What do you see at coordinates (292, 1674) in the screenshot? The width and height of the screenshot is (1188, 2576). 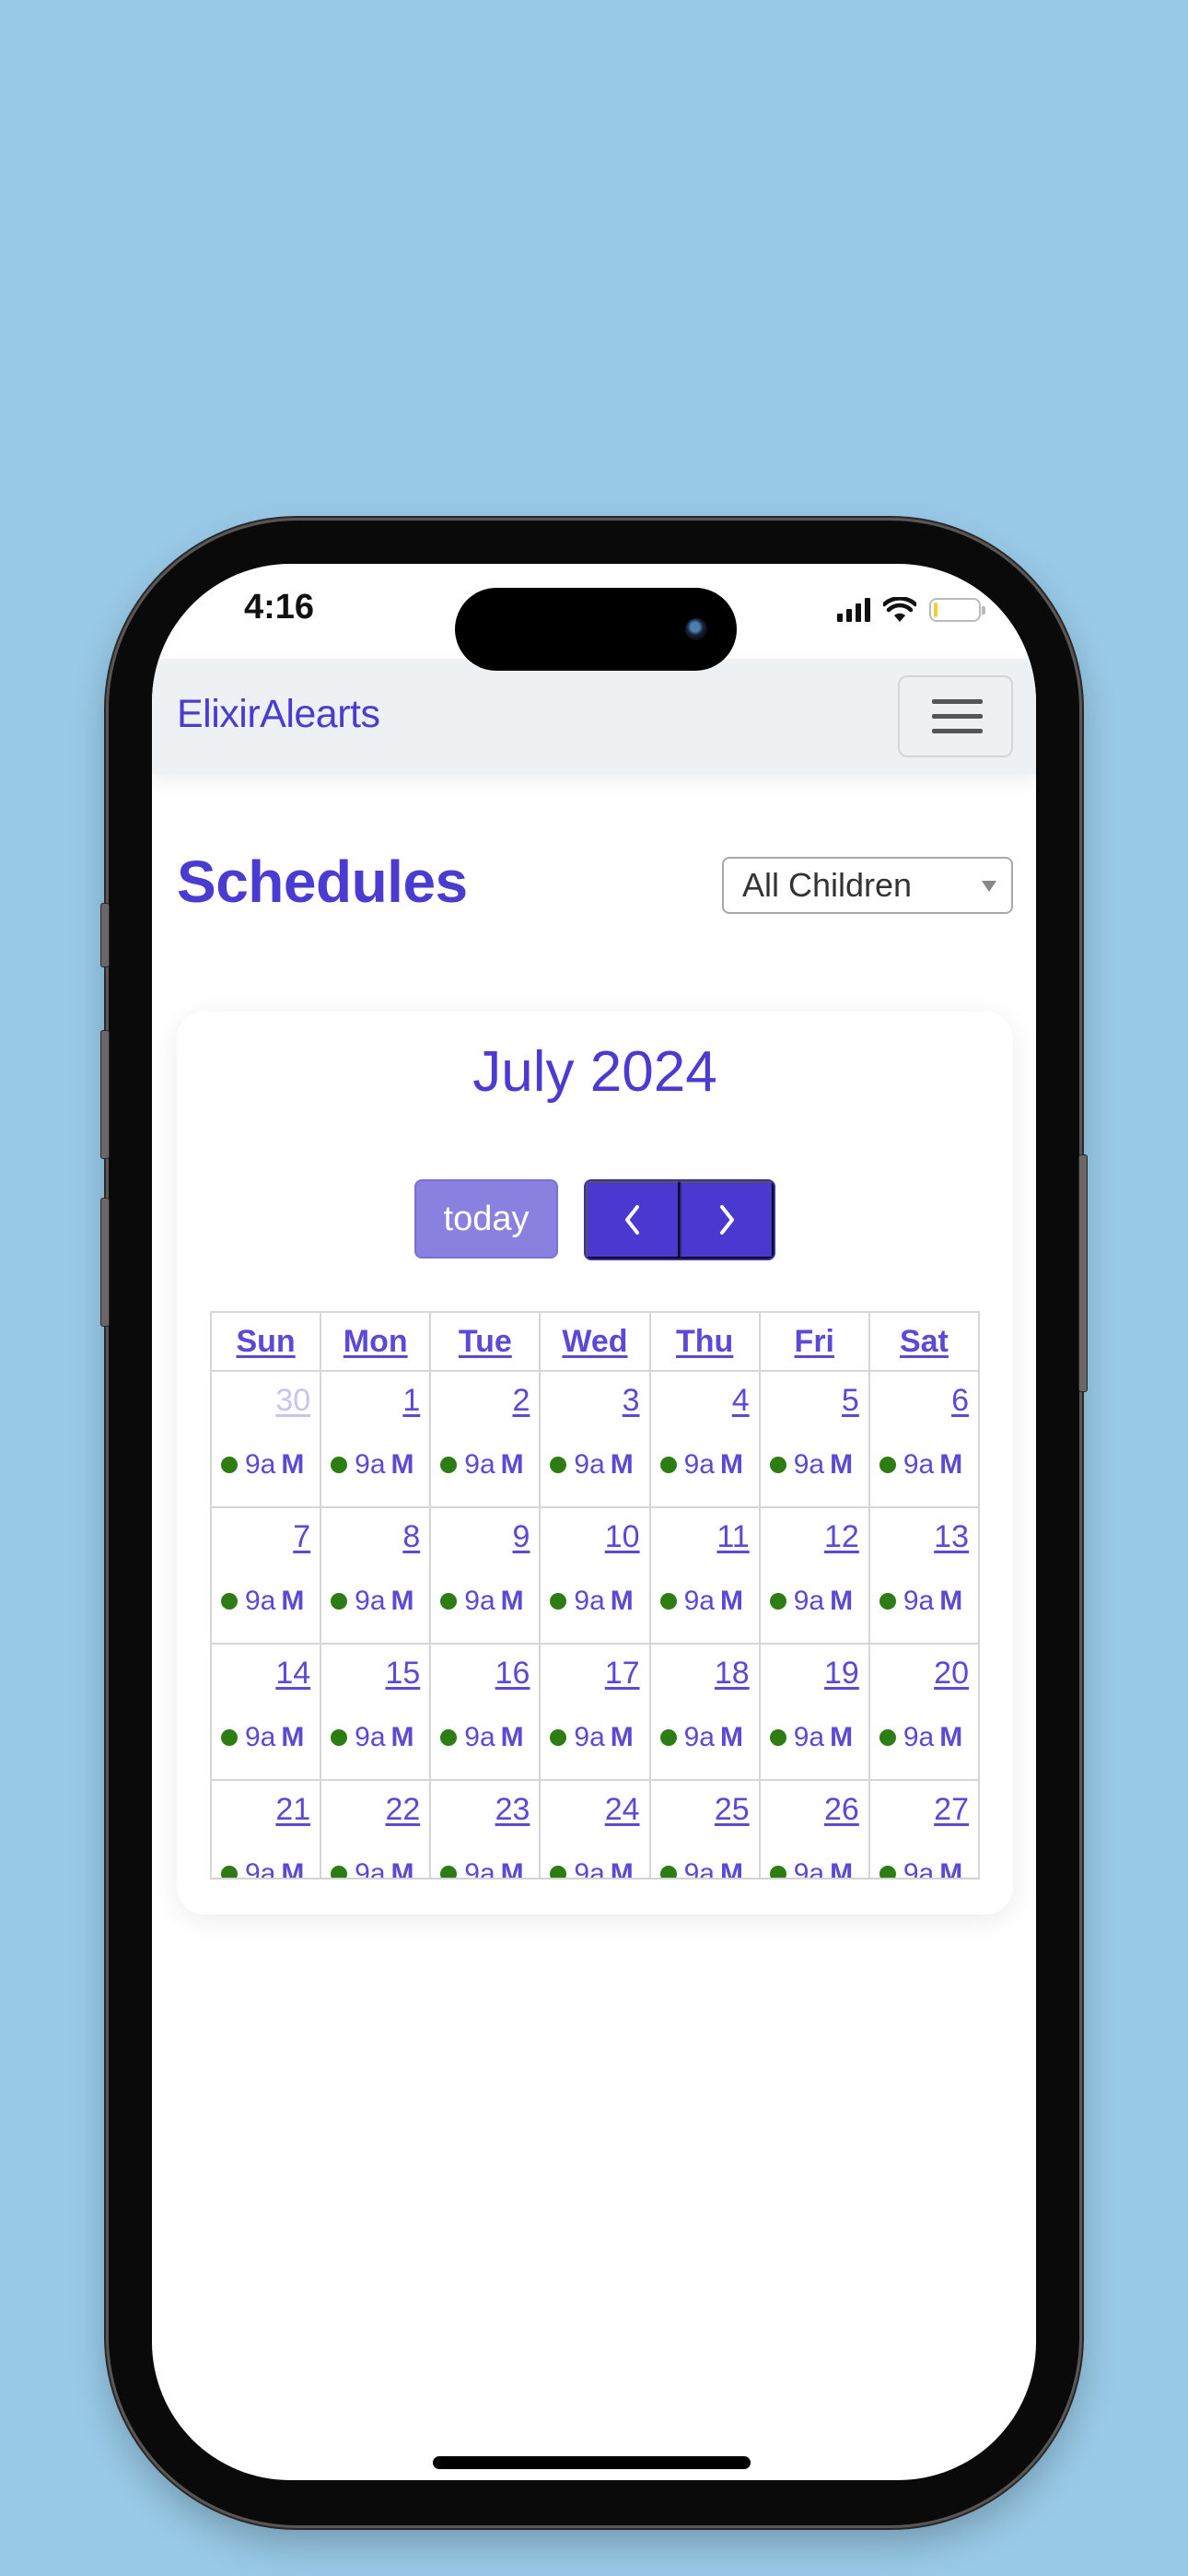 I see `day-number-link: 14` at bounding box center [292, 1674].